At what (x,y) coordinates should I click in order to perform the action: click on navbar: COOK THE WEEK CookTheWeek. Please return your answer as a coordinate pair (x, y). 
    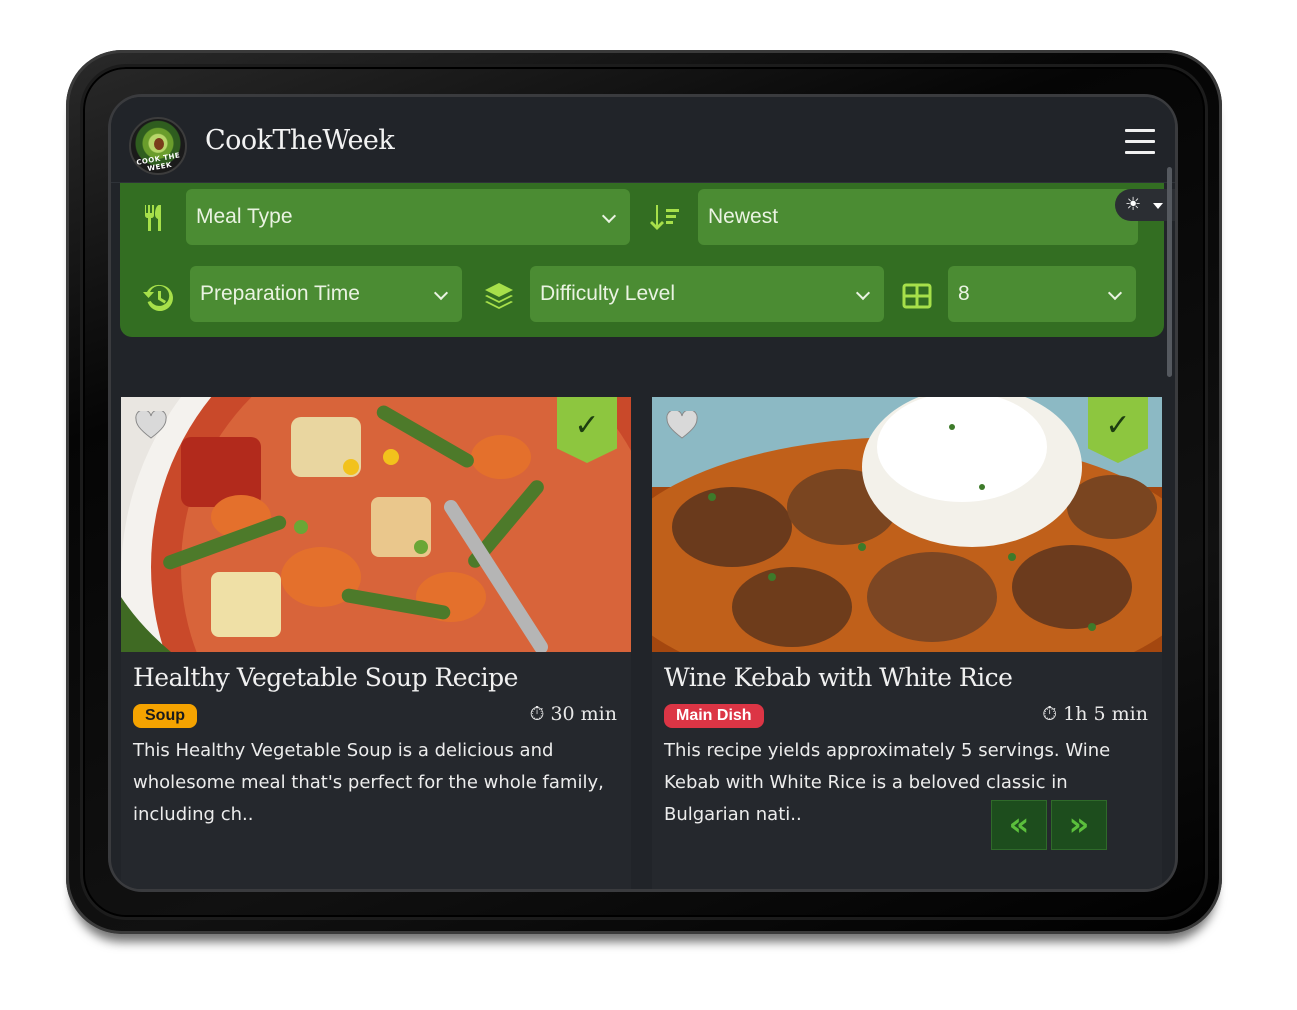
    Looking at the image, I should click on (643, 140).